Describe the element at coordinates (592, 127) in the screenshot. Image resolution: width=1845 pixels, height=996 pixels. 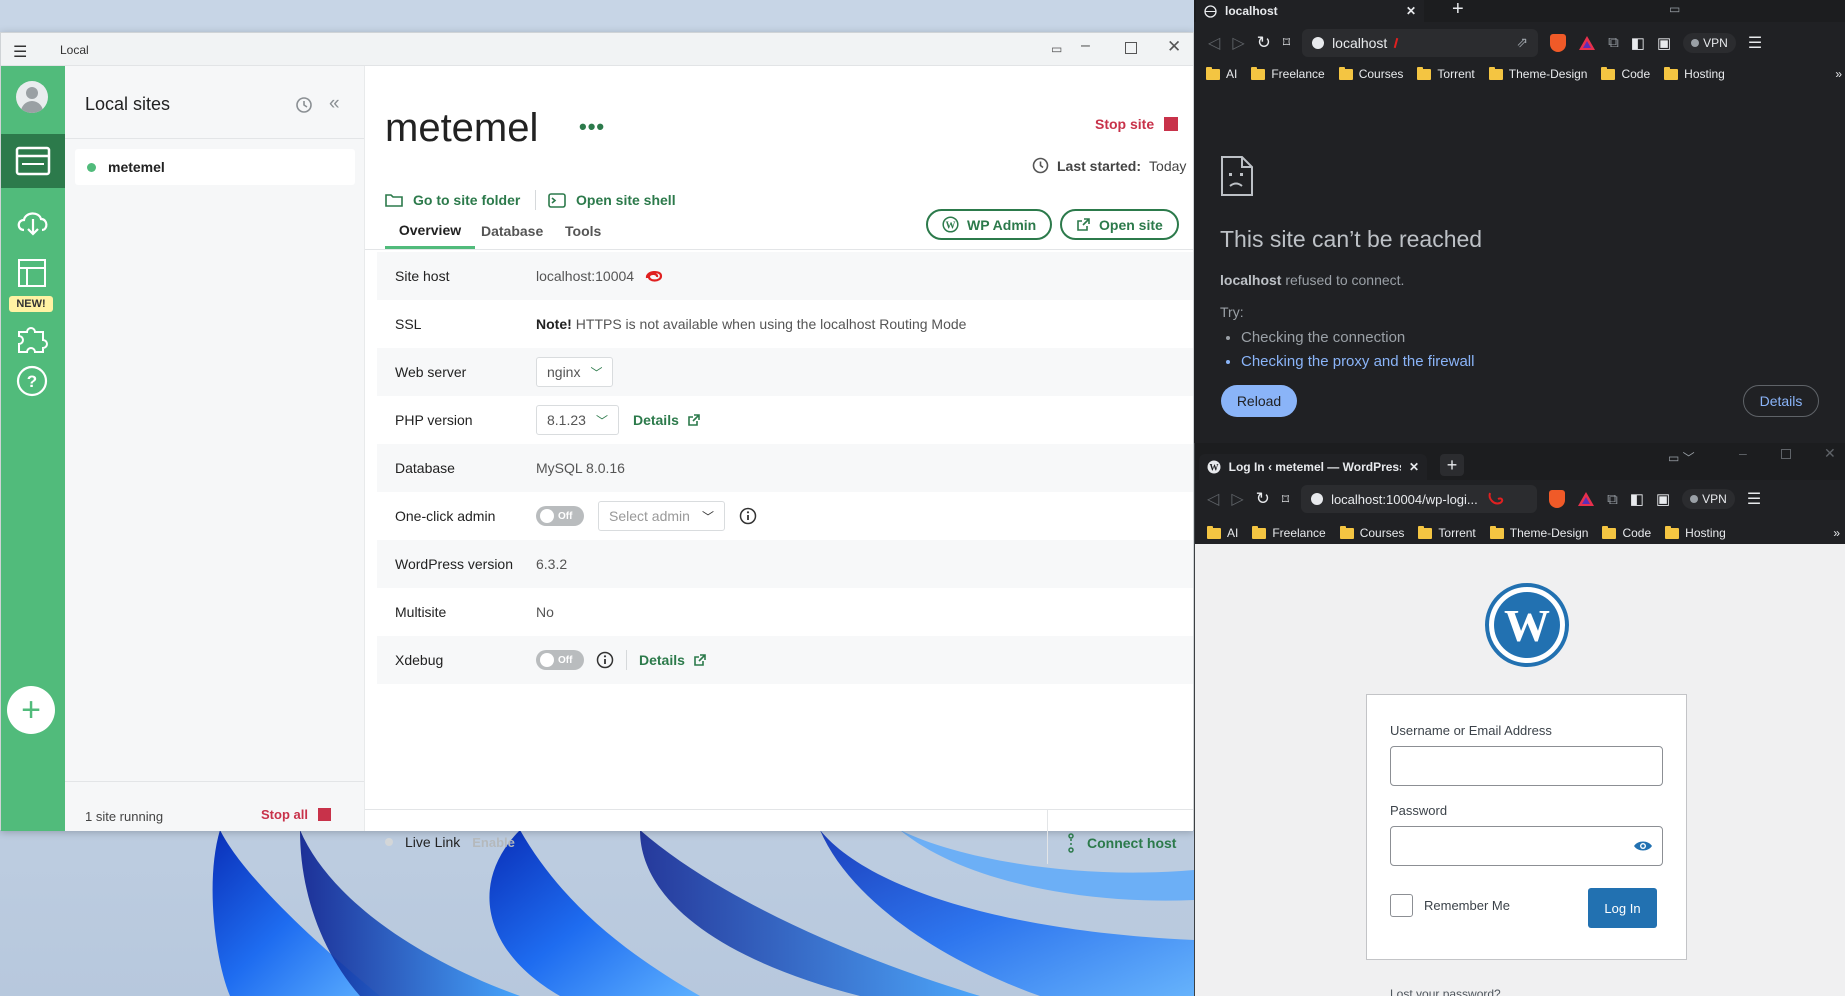
I see `more-options-icon: •••` at that location.